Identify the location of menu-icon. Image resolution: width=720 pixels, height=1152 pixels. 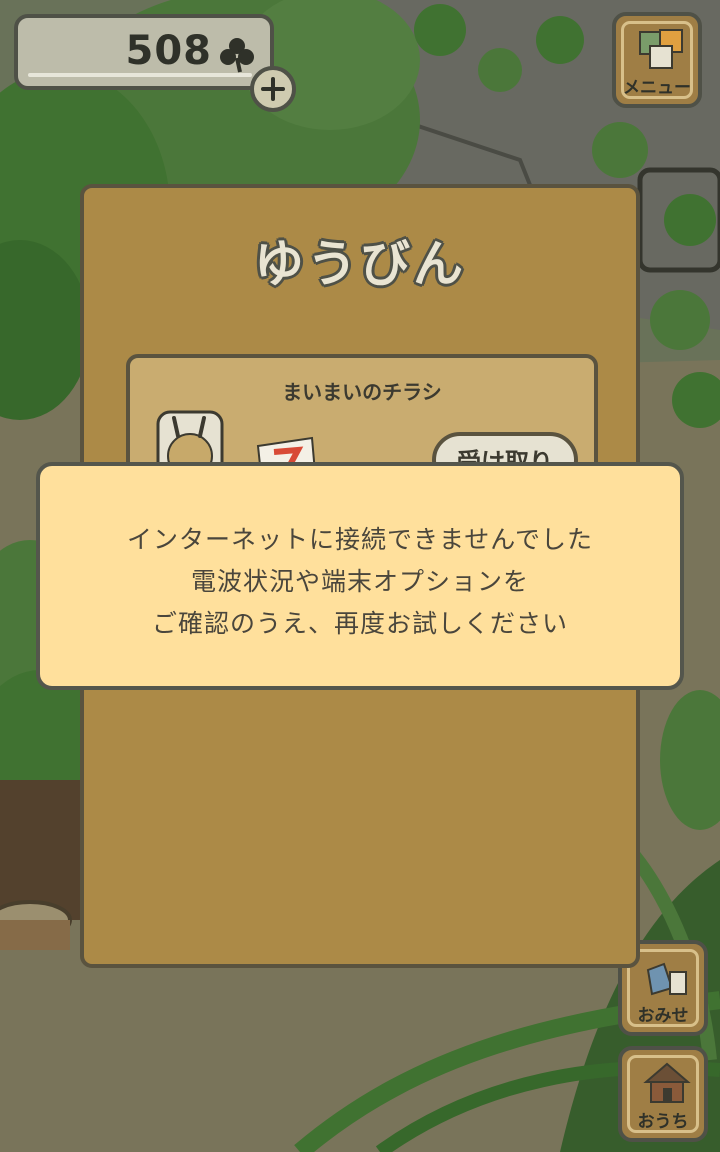
(661, 49).